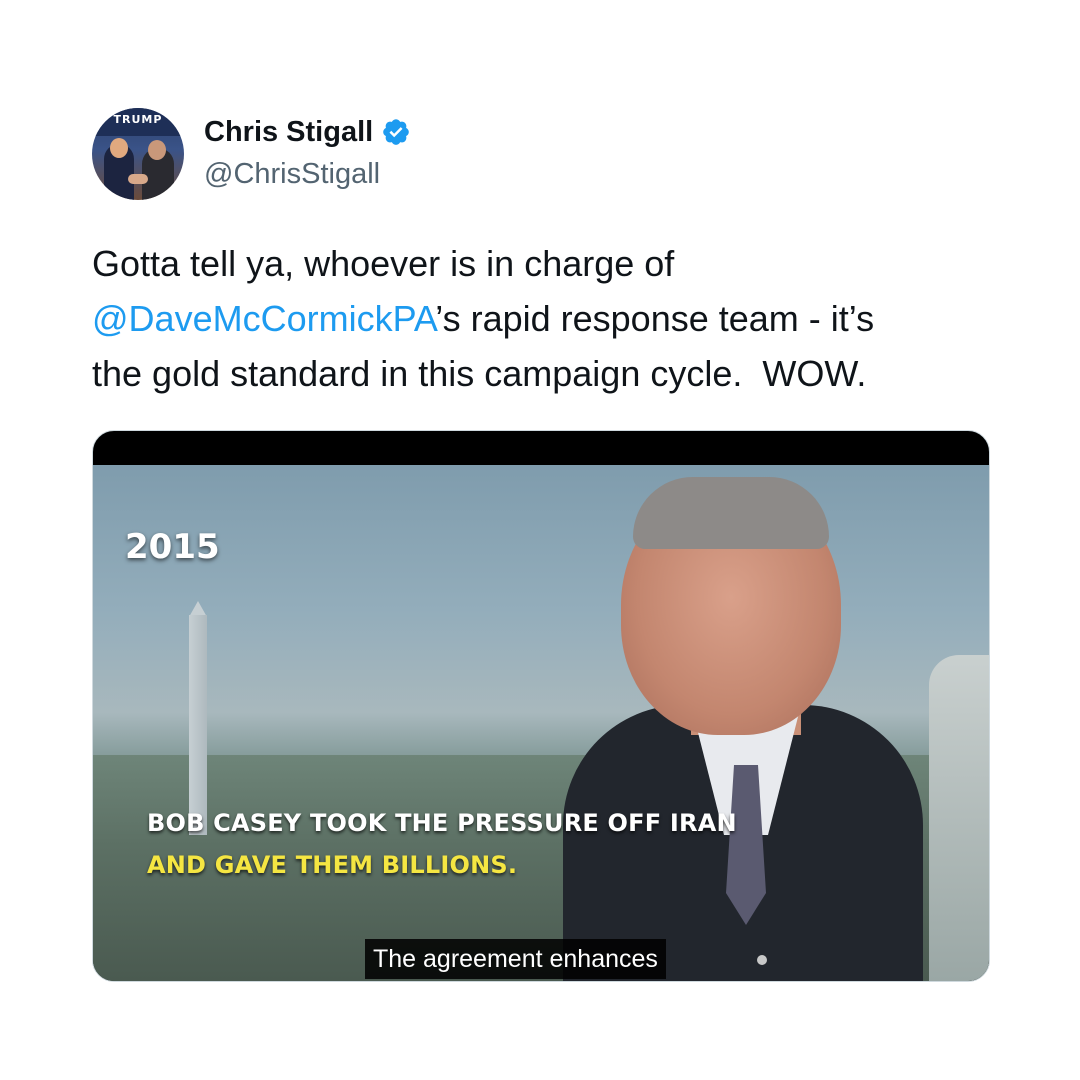 This screenshot has width=1080, height=1080. Describe the element at coordinates (442, 823) in the screenshot. I see `caption-line-1: BOB CASEY TOOK THE PRESSURE OFF IRAN` at that location.